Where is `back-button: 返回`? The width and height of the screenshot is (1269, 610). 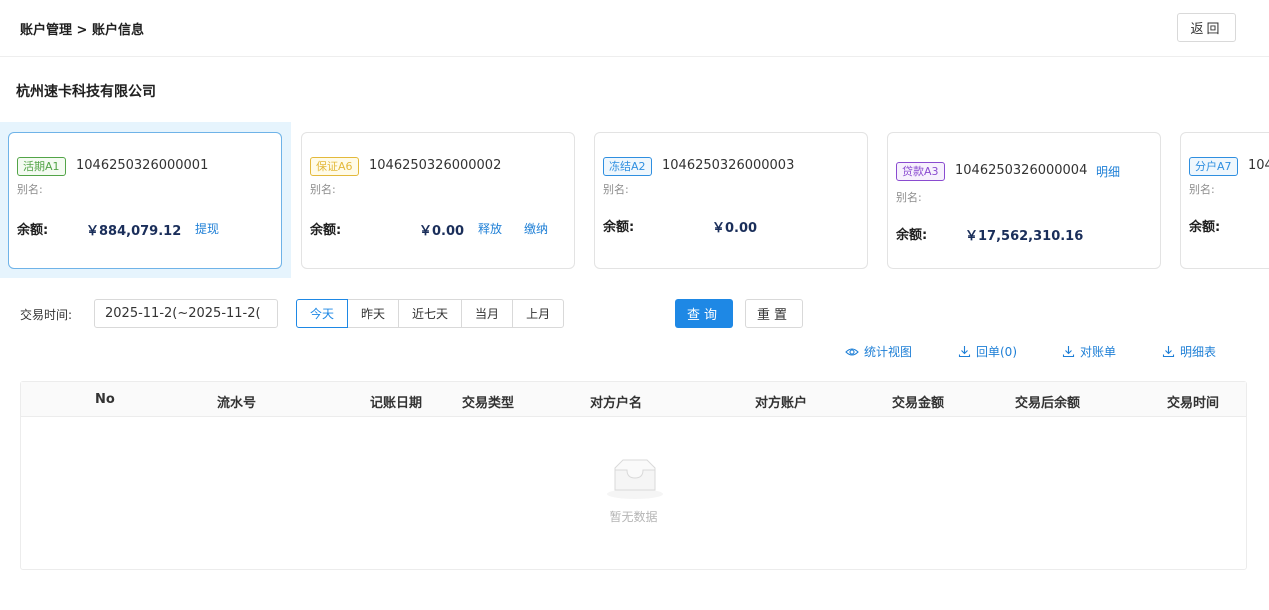
back-button: 返回 is located at coordinates (1206, 27).